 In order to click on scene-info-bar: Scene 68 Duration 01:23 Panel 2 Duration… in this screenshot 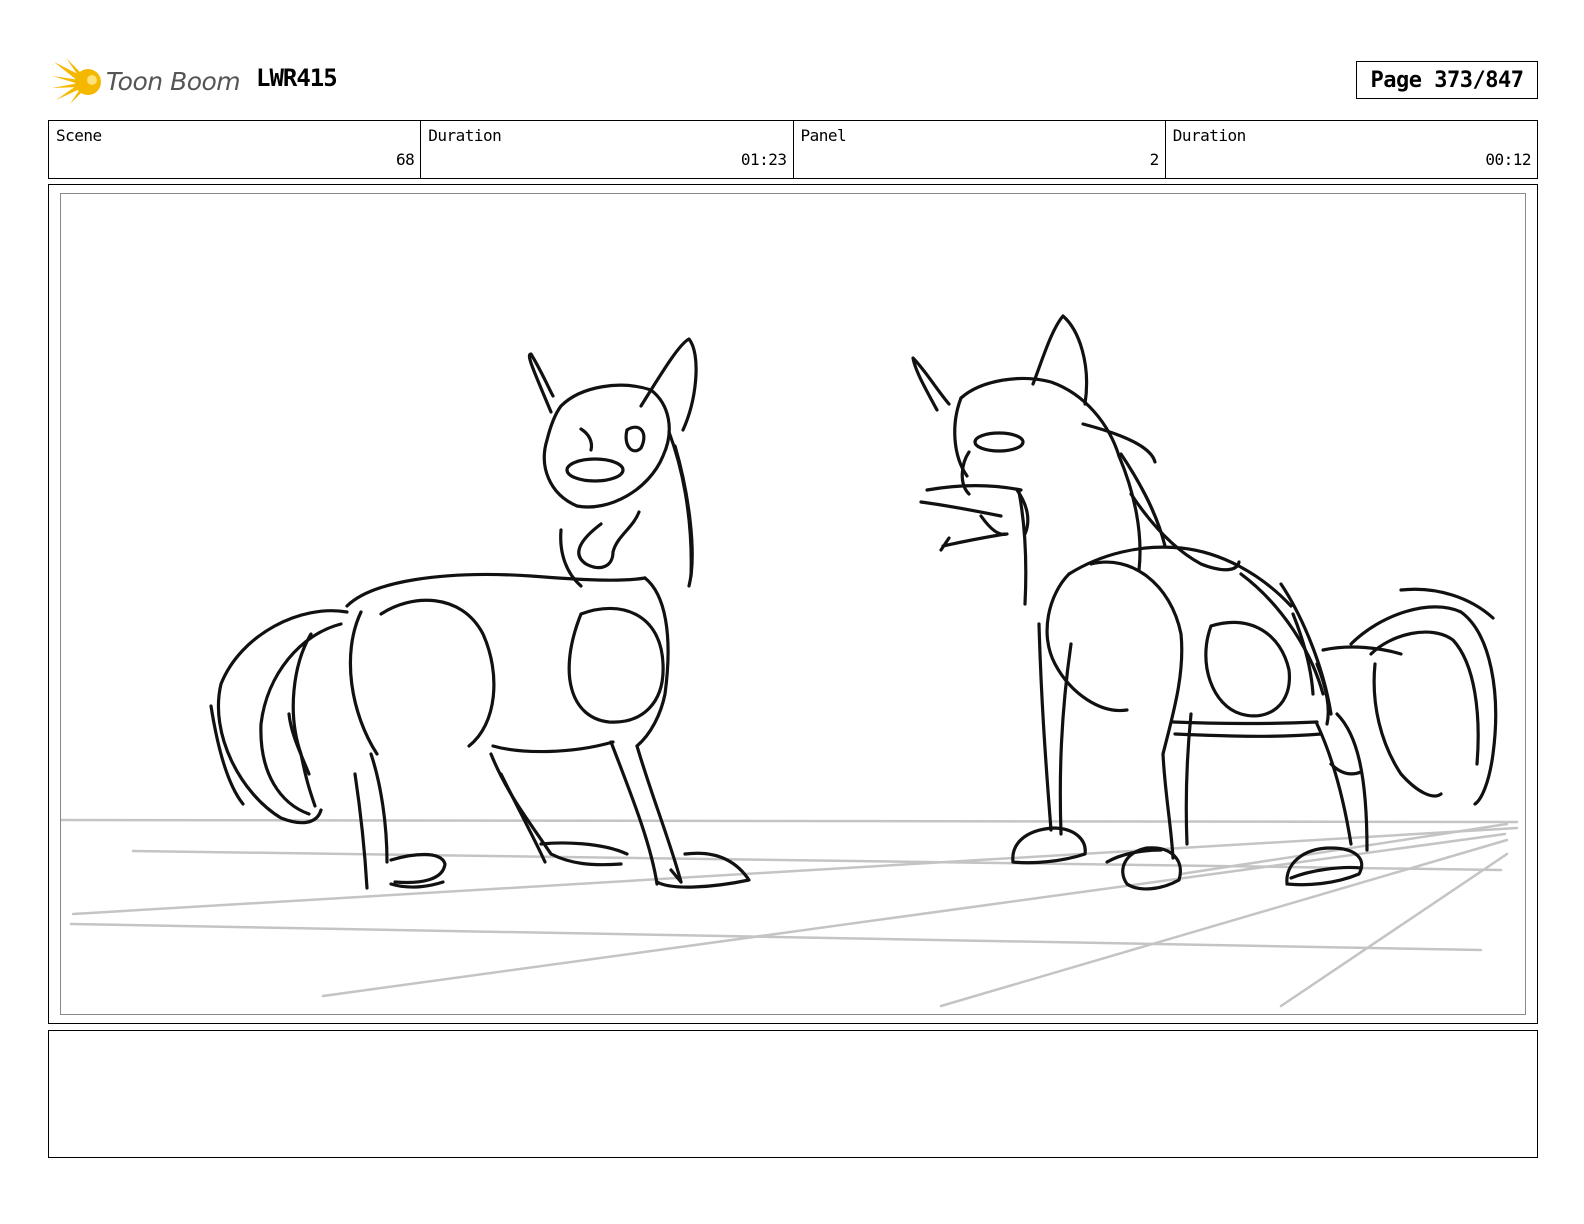, I will do `click(793, 149)`.